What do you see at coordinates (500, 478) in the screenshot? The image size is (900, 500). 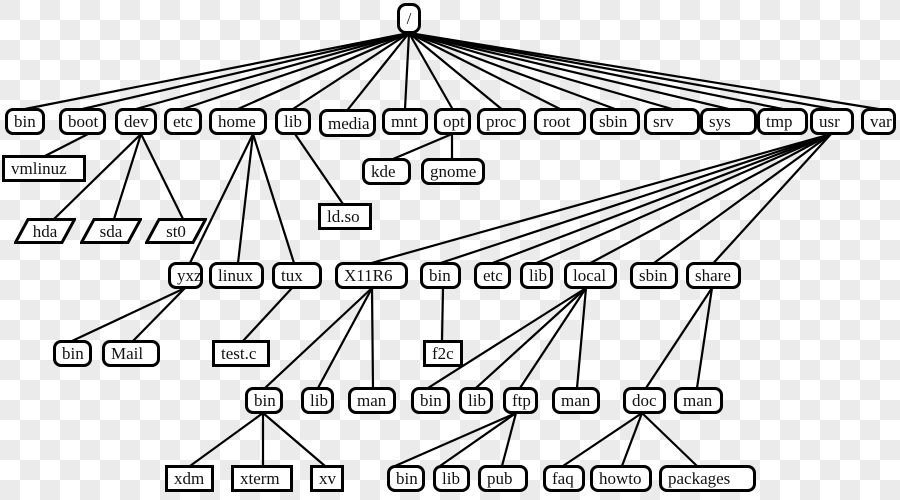 I see `node-label: pub` at bounding box center [500, 478].